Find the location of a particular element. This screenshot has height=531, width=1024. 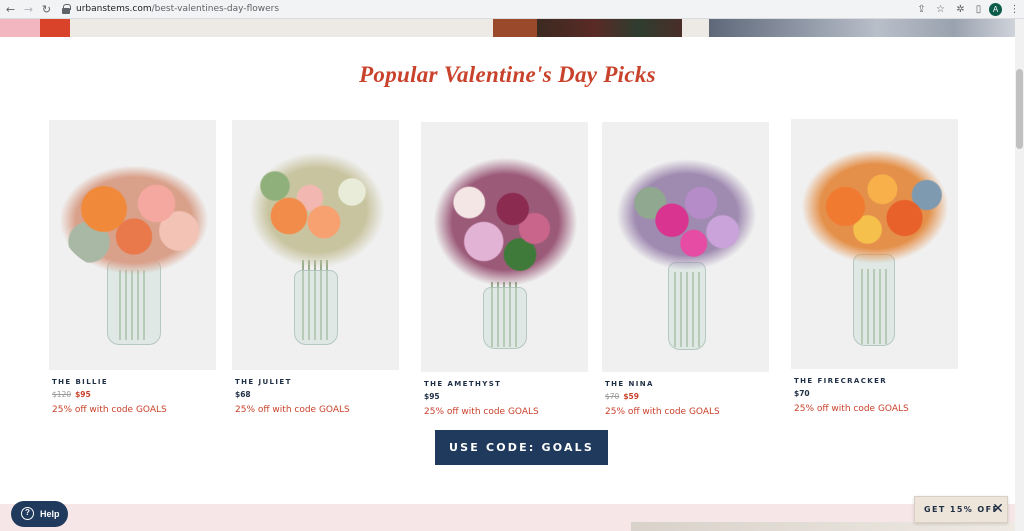

original-price: $120 is located at coordinates (62, 394).